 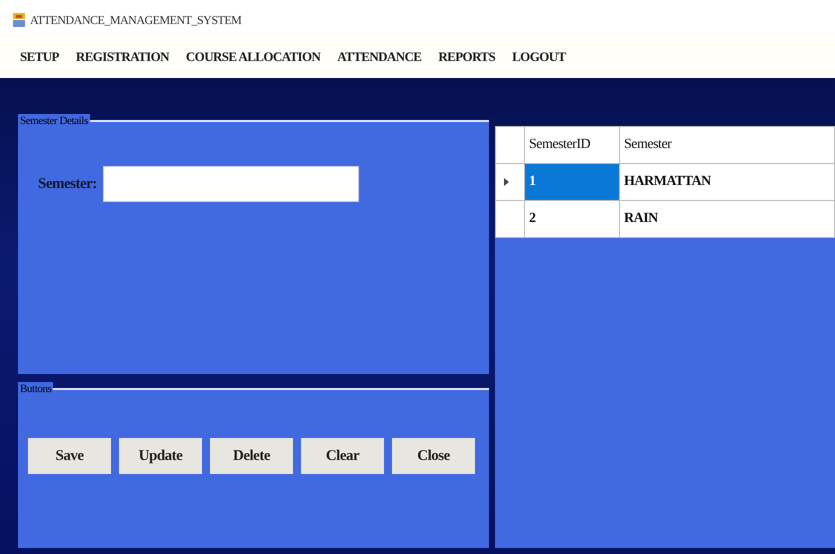 I want to click on menu-item: REPORTS, so click(x=467, y=57).